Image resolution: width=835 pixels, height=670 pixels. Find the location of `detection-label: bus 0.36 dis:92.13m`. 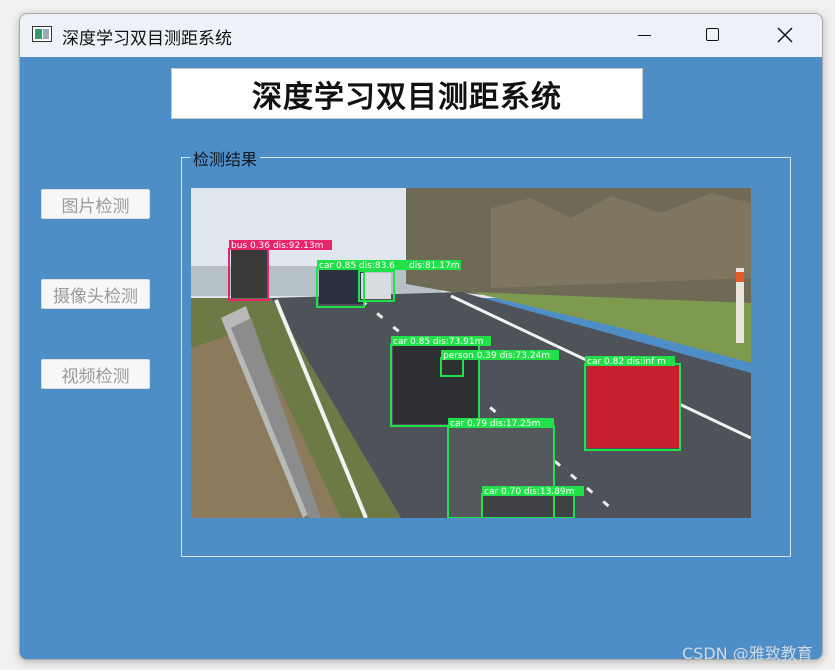

detection-label: bus 0.36 dis:92.13m is located at coordinates (277, 246).